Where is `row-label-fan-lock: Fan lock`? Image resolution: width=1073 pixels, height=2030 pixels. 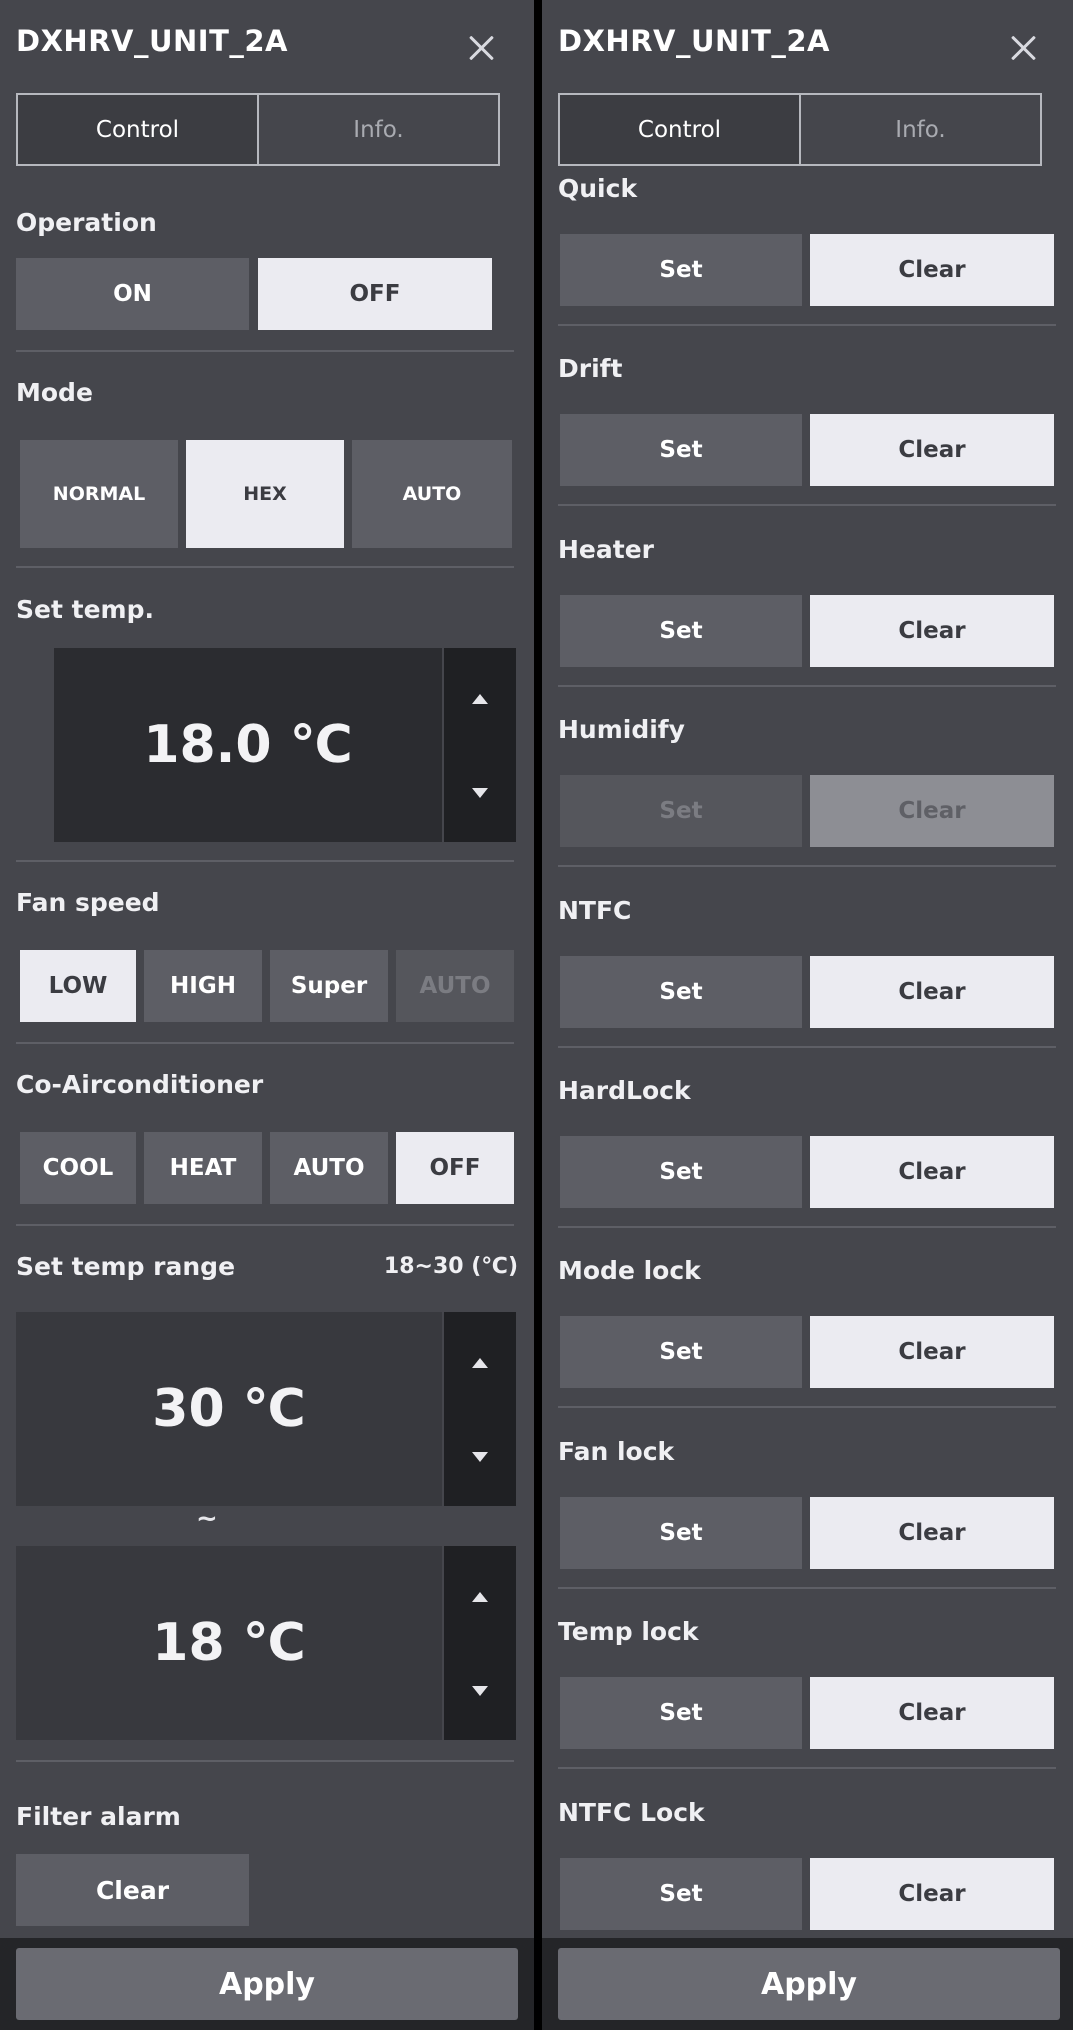
row-label-fan-lock: Fan lock is located at coordinates (616, 1451).